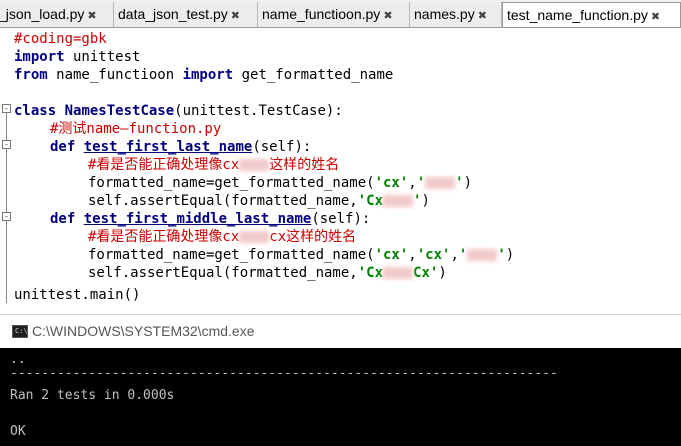  Describe the element at coordinates (115, 75) in the screenshot. I see `code-text: name_functioon` at that location.